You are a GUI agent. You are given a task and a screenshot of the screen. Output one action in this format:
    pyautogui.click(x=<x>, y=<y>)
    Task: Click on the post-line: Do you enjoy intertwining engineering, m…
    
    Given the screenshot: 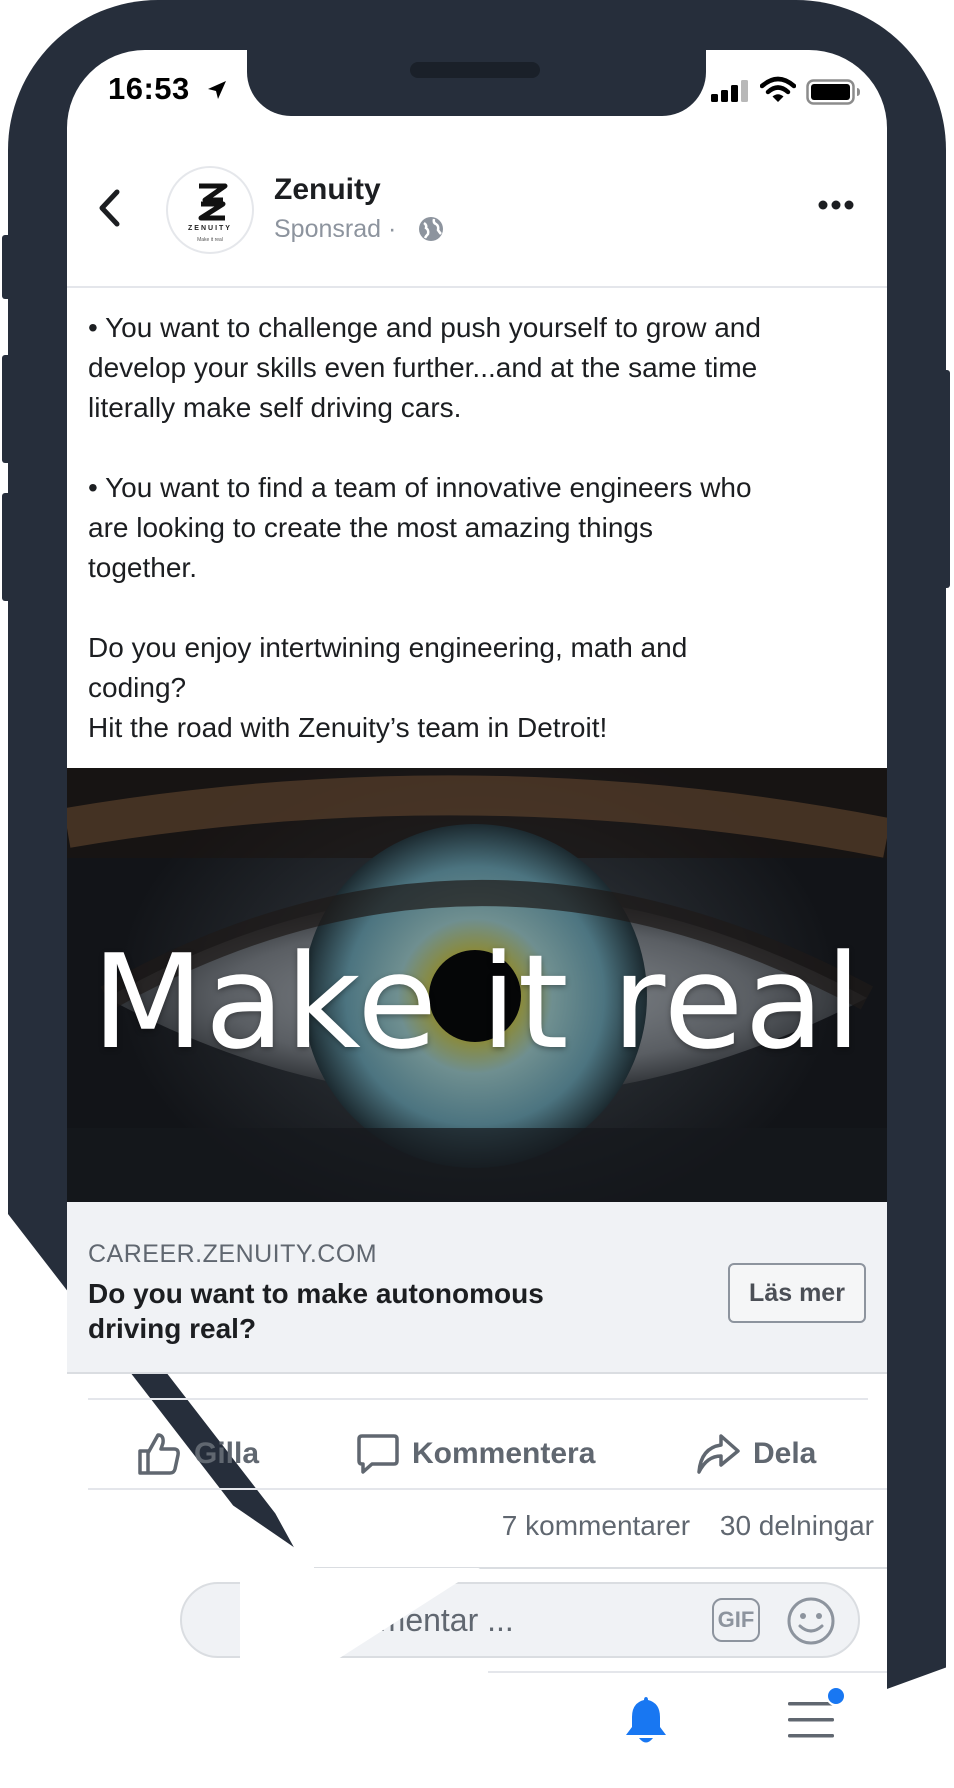 What is the action you would take?
    pyautogui.click(x=388, y=647)
    